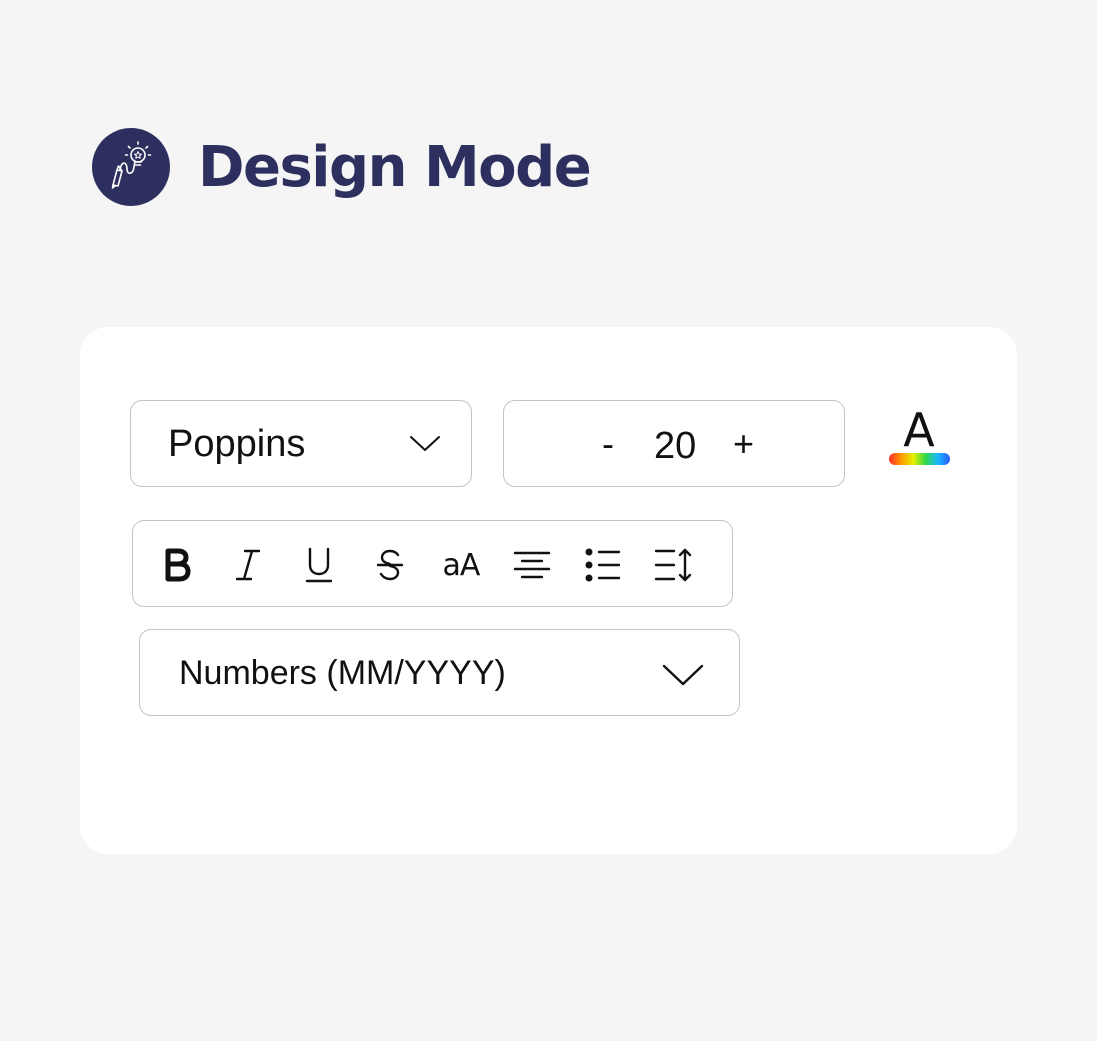 Image resolution: width=1097 pixels, height=1041 pixels. Describe the element at coordinates (674, 565) in the screenshot. I see `line-spacing-icon` at that location.